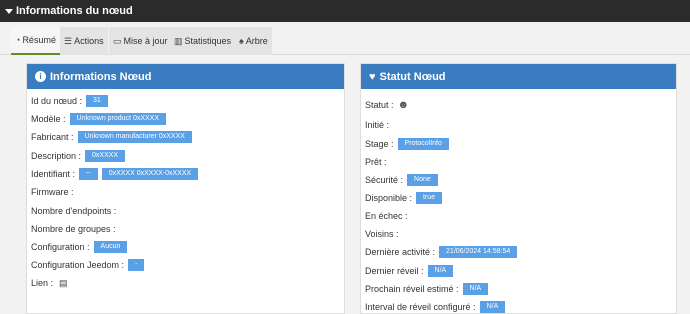 This screenshot has width=690, height=314. I want to click on info-row-description: Description : 0xXXXX, so click(78, 156).